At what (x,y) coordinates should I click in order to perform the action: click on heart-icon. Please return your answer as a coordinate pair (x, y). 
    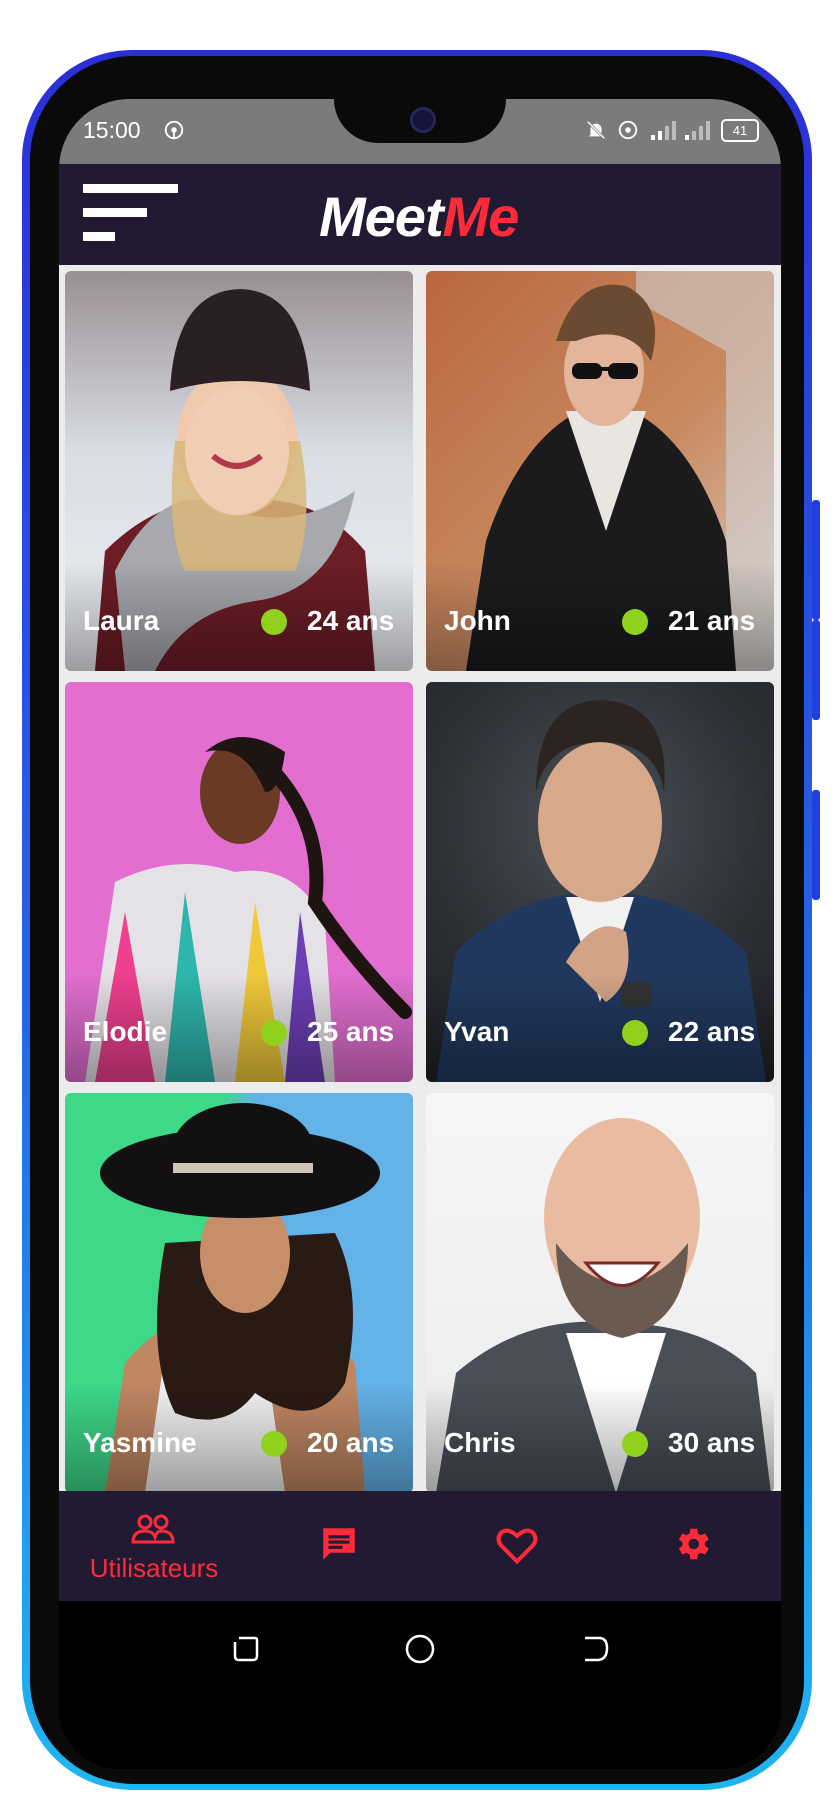
    Looking at the image, I should click on (517, 1546).